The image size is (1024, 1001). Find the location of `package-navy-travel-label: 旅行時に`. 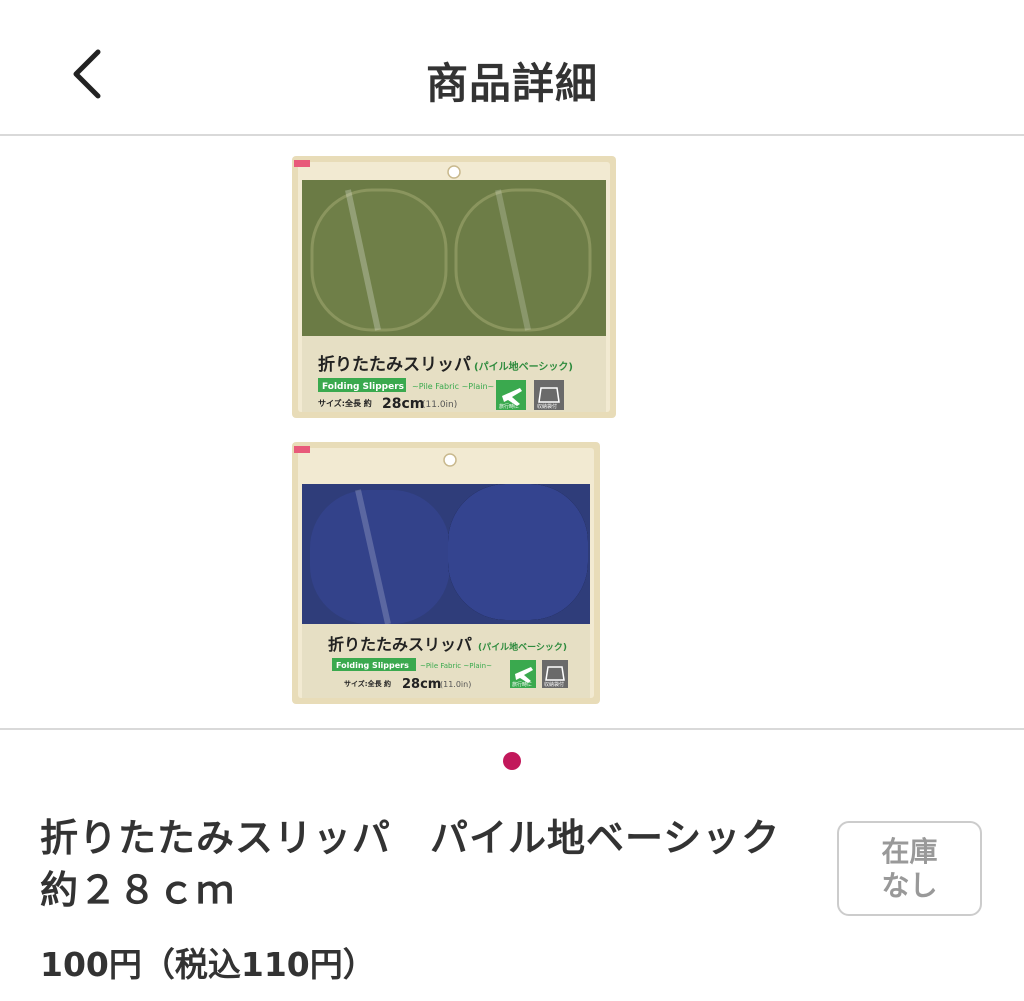

package-navy-travel-label: 旅行時に is located at coordinates (522, 684).